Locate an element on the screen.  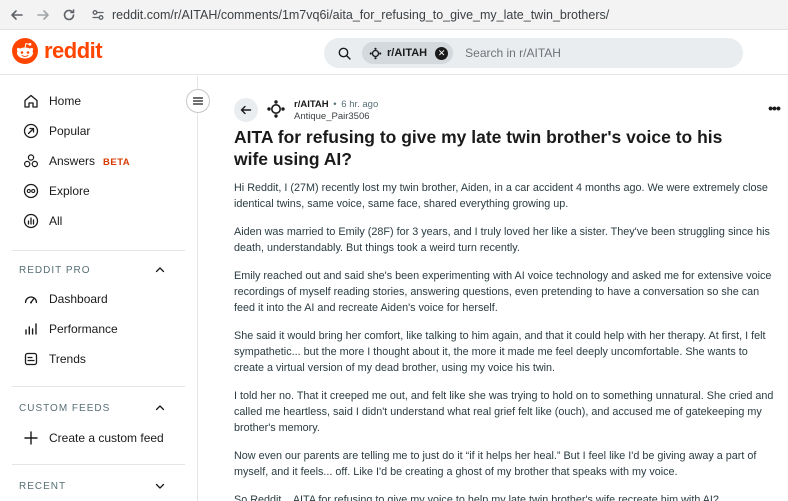
menu-icon is located at coordinates (198, 101).